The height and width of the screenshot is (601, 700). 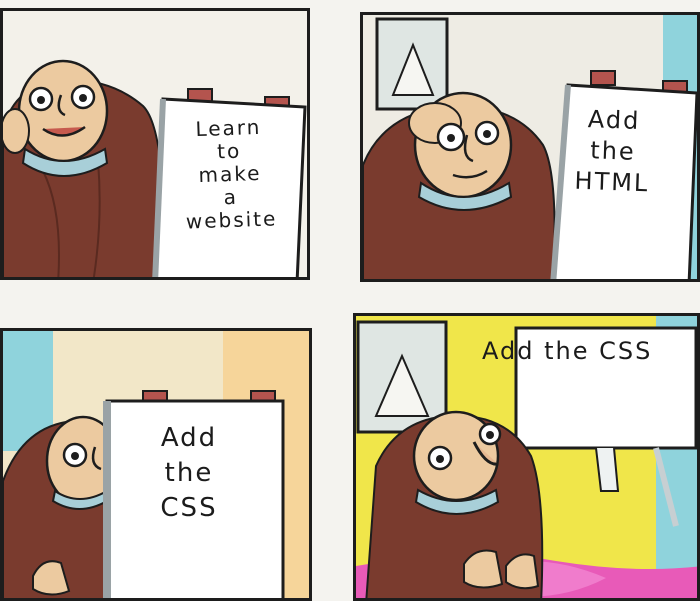 What do you see at coordinates (612, 151) in the screenshot?
I see `sign-text: Add the HTML` at bounding box center [612, 151].